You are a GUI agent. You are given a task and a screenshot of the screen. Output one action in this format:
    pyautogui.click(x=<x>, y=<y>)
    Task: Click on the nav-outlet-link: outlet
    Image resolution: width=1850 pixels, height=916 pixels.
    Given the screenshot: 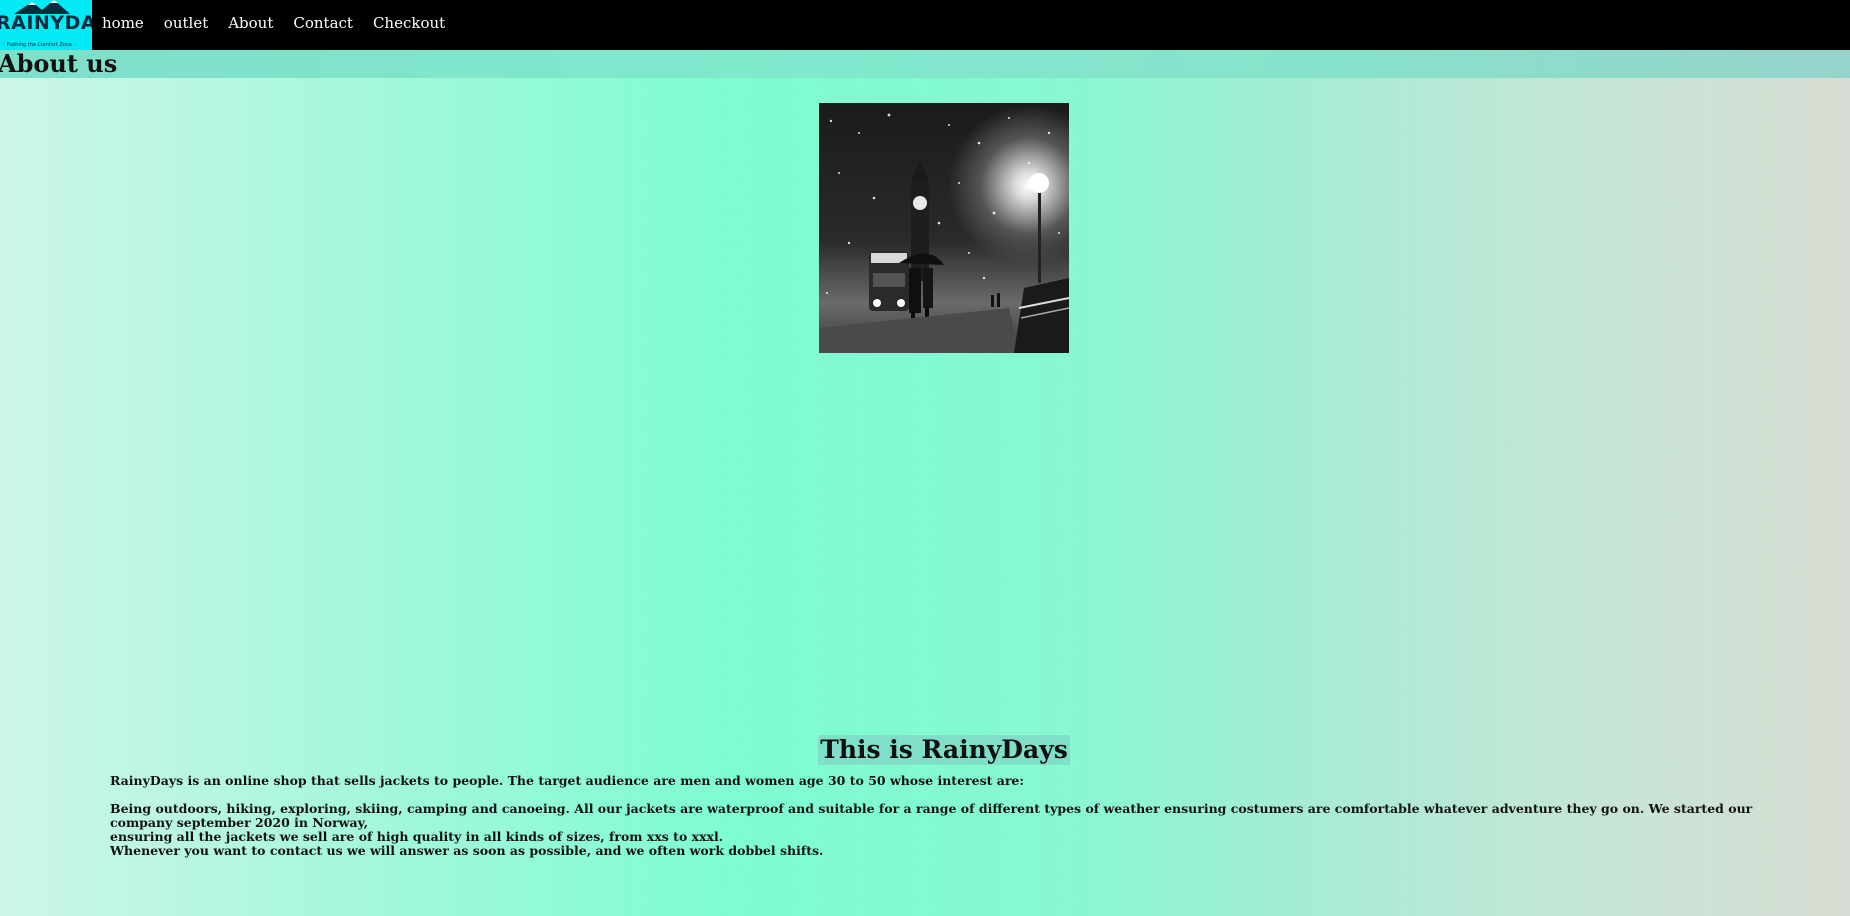 What is the action you would take?
    pyautogui.click(x=186, y=23)
    